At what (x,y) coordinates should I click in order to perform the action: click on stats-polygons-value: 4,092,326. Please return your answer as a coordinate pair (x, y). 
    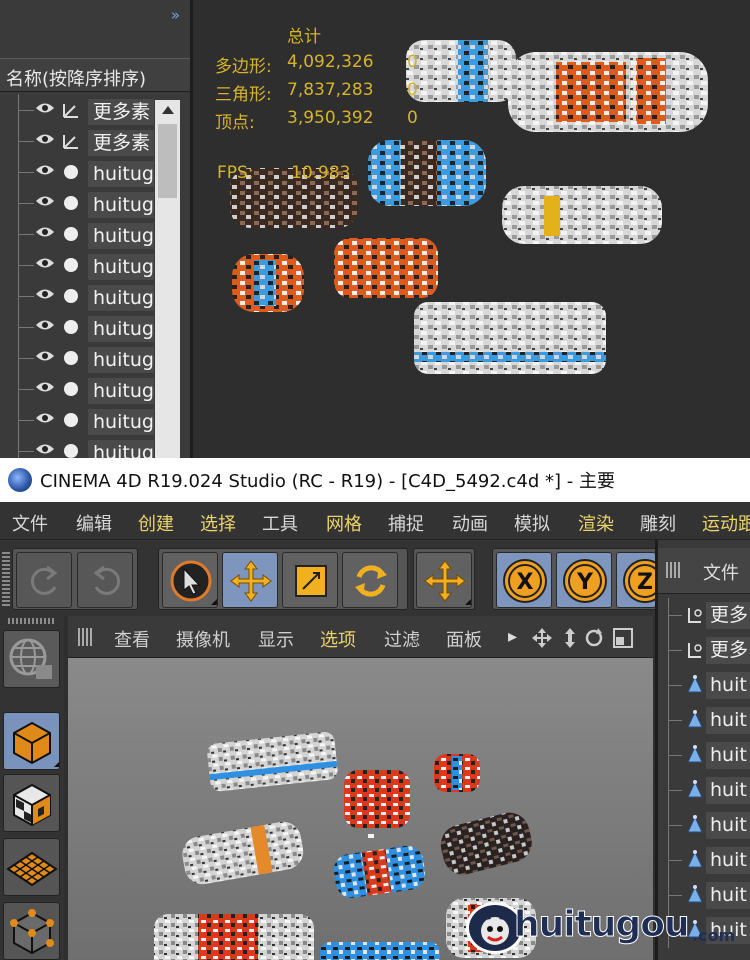
    Looking at the image, I should click on (330, 62).